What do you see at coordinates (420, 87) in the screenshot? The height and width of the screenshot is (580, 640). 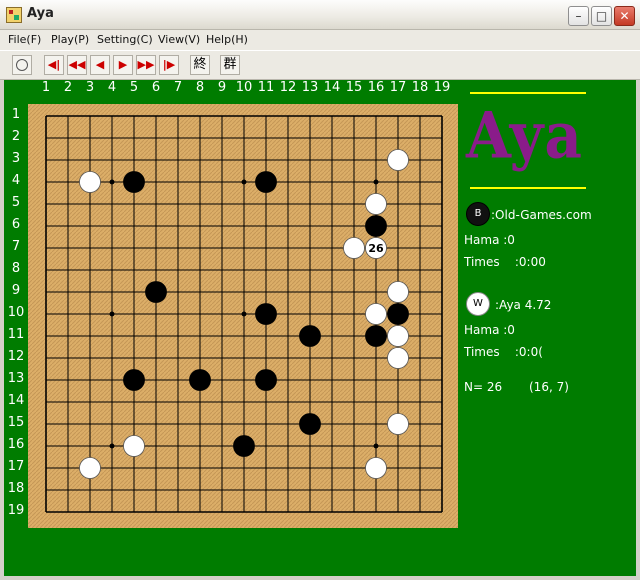 I see `column-label: 18` at bounding box center [420, 87].